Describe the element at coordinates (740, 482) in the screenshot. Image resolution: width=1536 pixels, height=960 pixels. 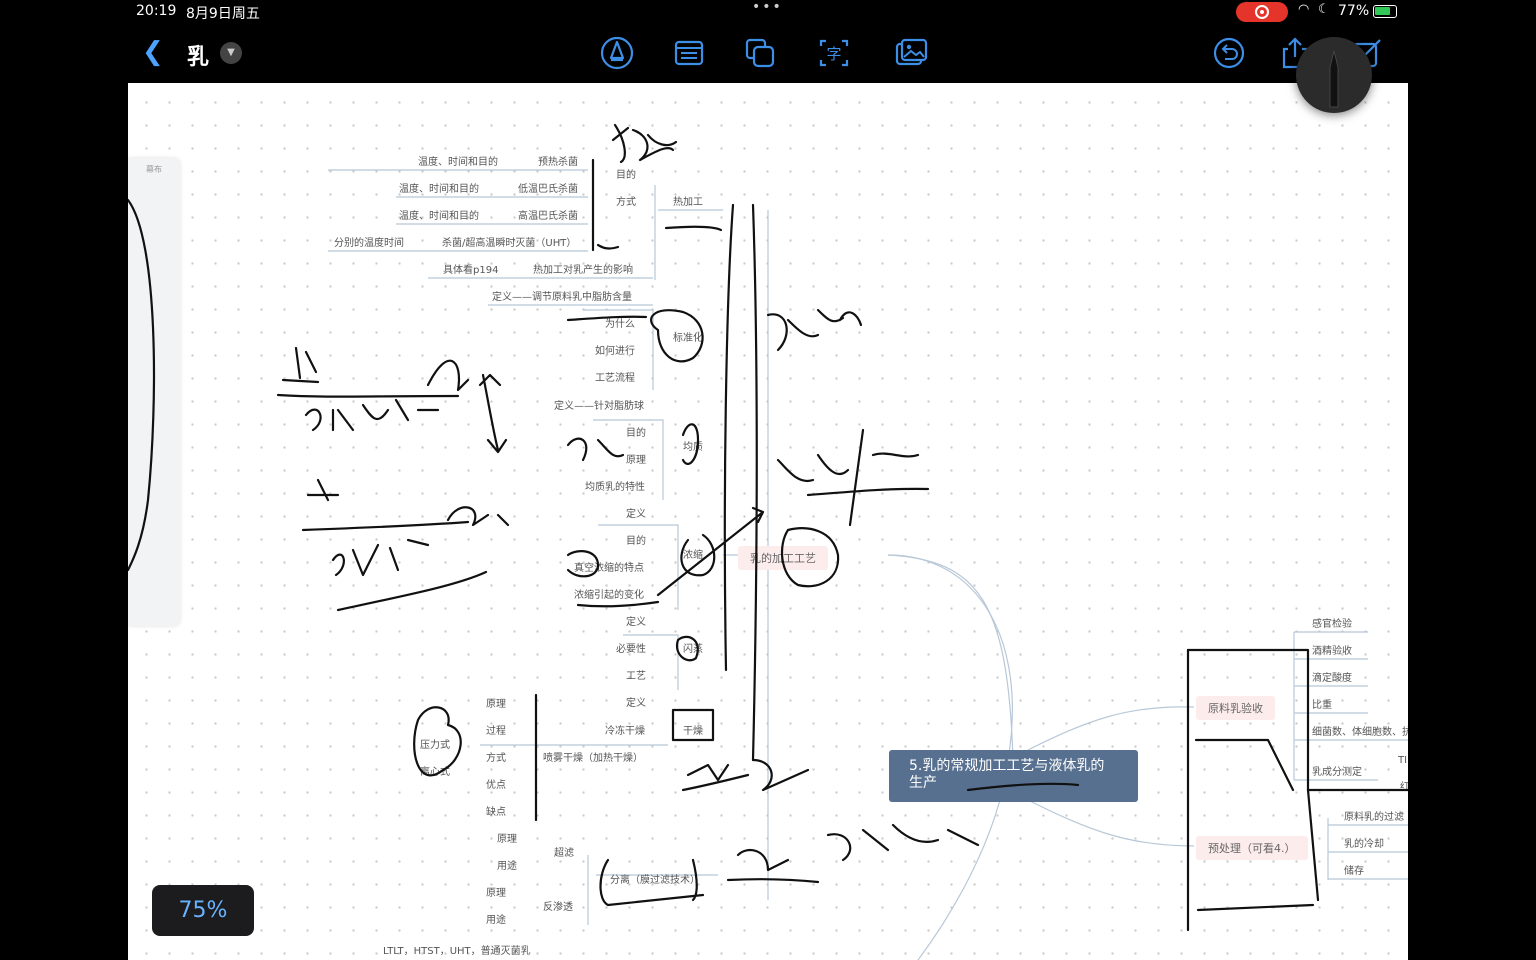
I see `ink-vertical` at that location.